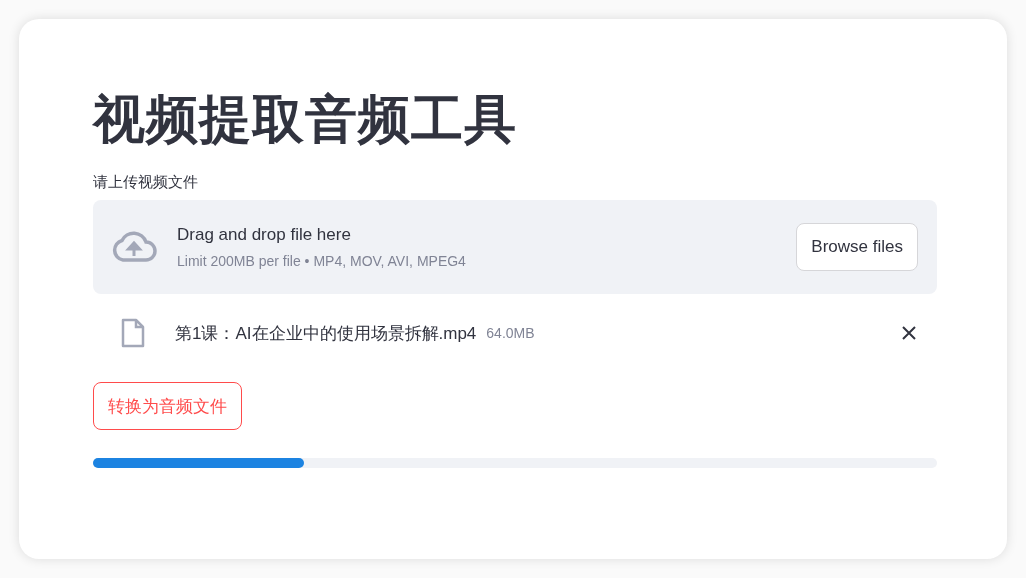  Describe the element at coordinates (909, 333) in the screenshot. I see `close-icon` at that location.